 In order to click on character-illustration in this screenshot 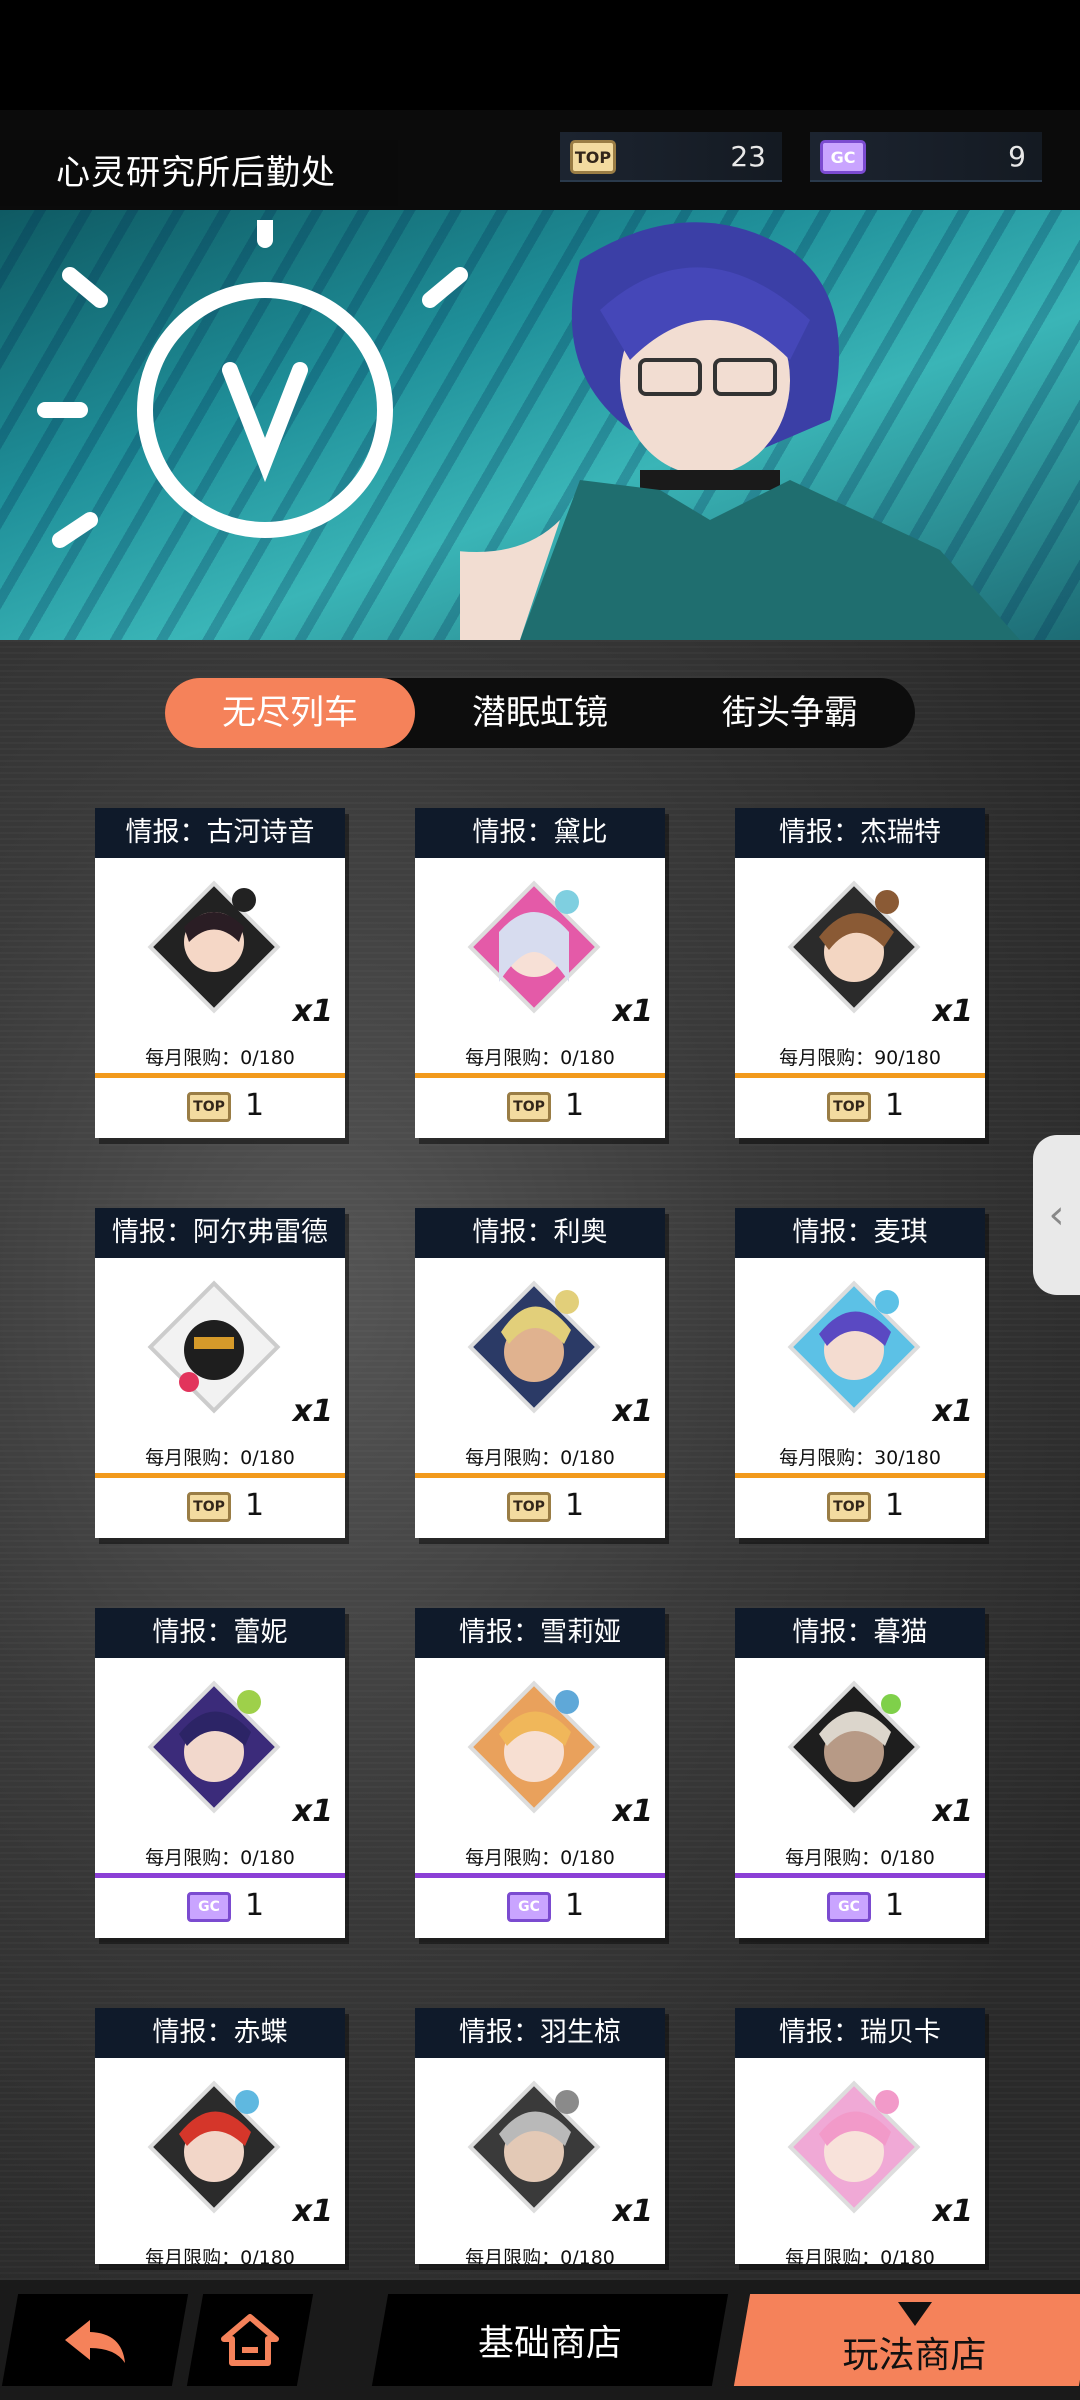, I will do `click(740, 431)`.